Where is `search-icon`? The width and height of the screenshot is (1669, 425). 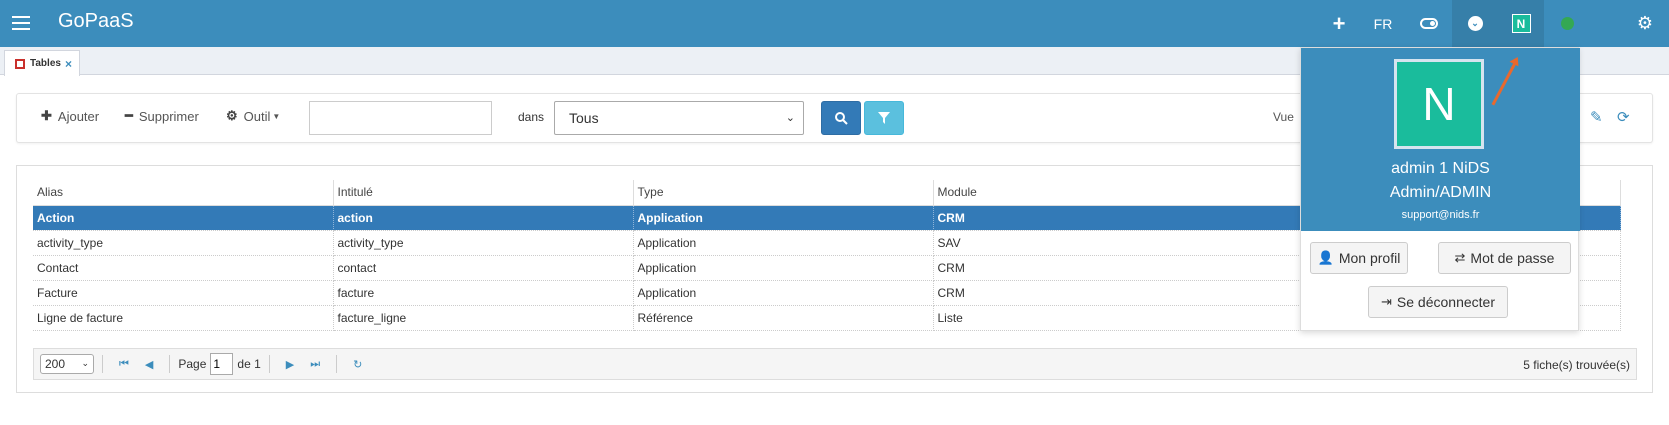 search-icon is located at coordinates (841, 118).